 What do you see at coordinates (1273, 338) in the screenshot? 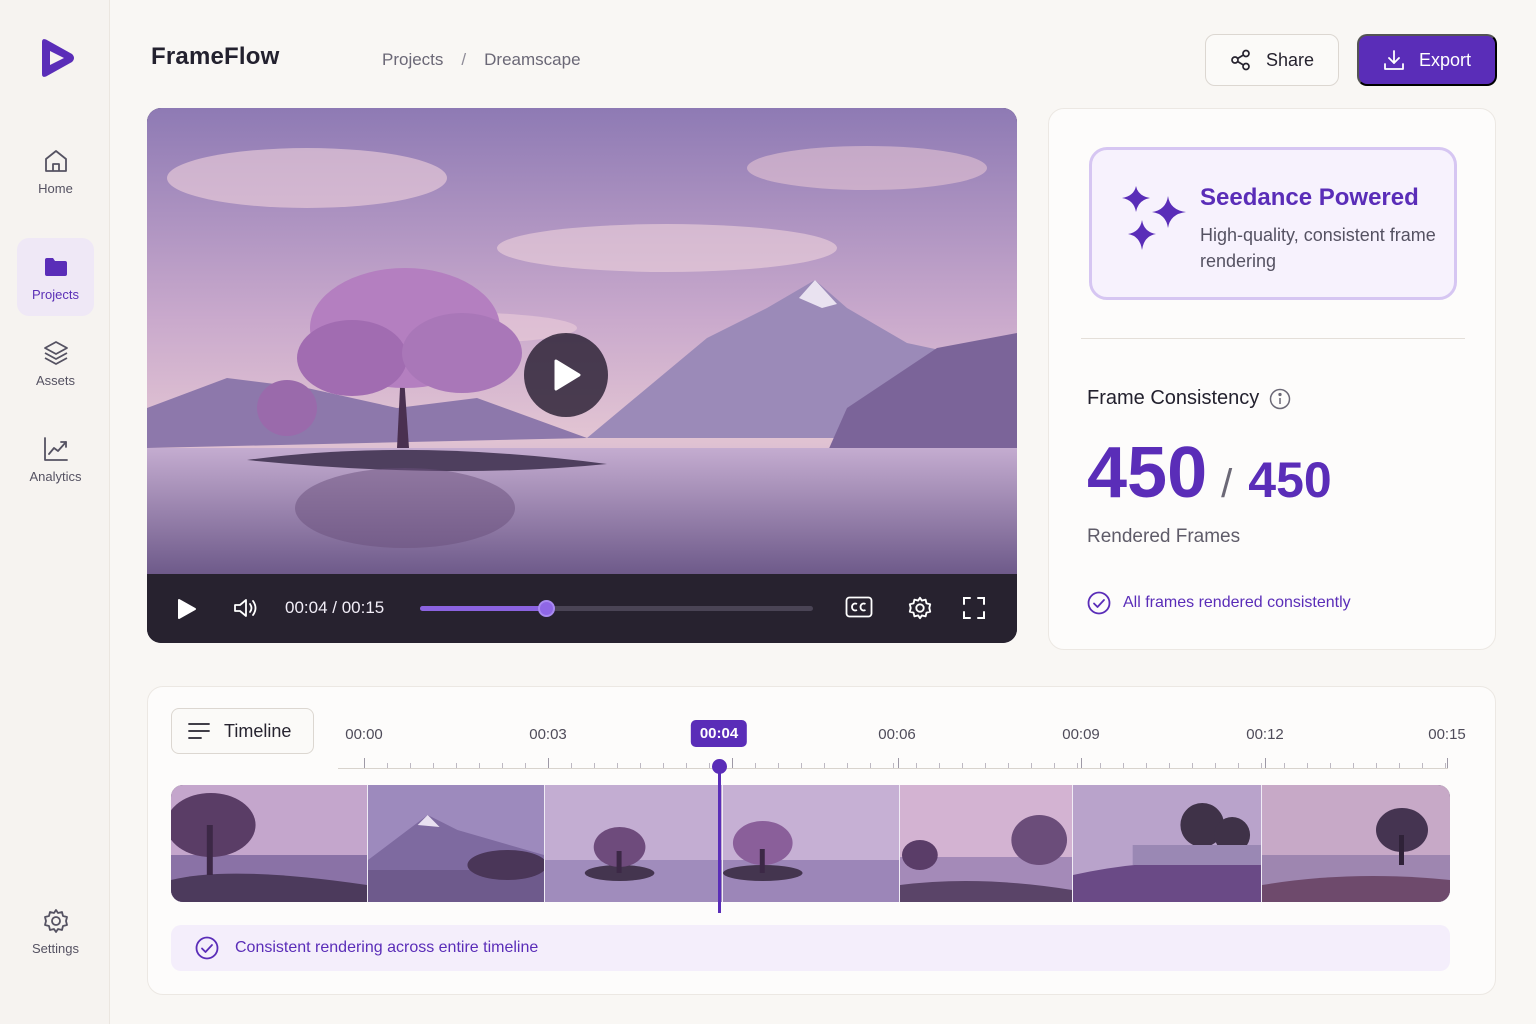
I see `divider` at bounding box center [1273, 338].